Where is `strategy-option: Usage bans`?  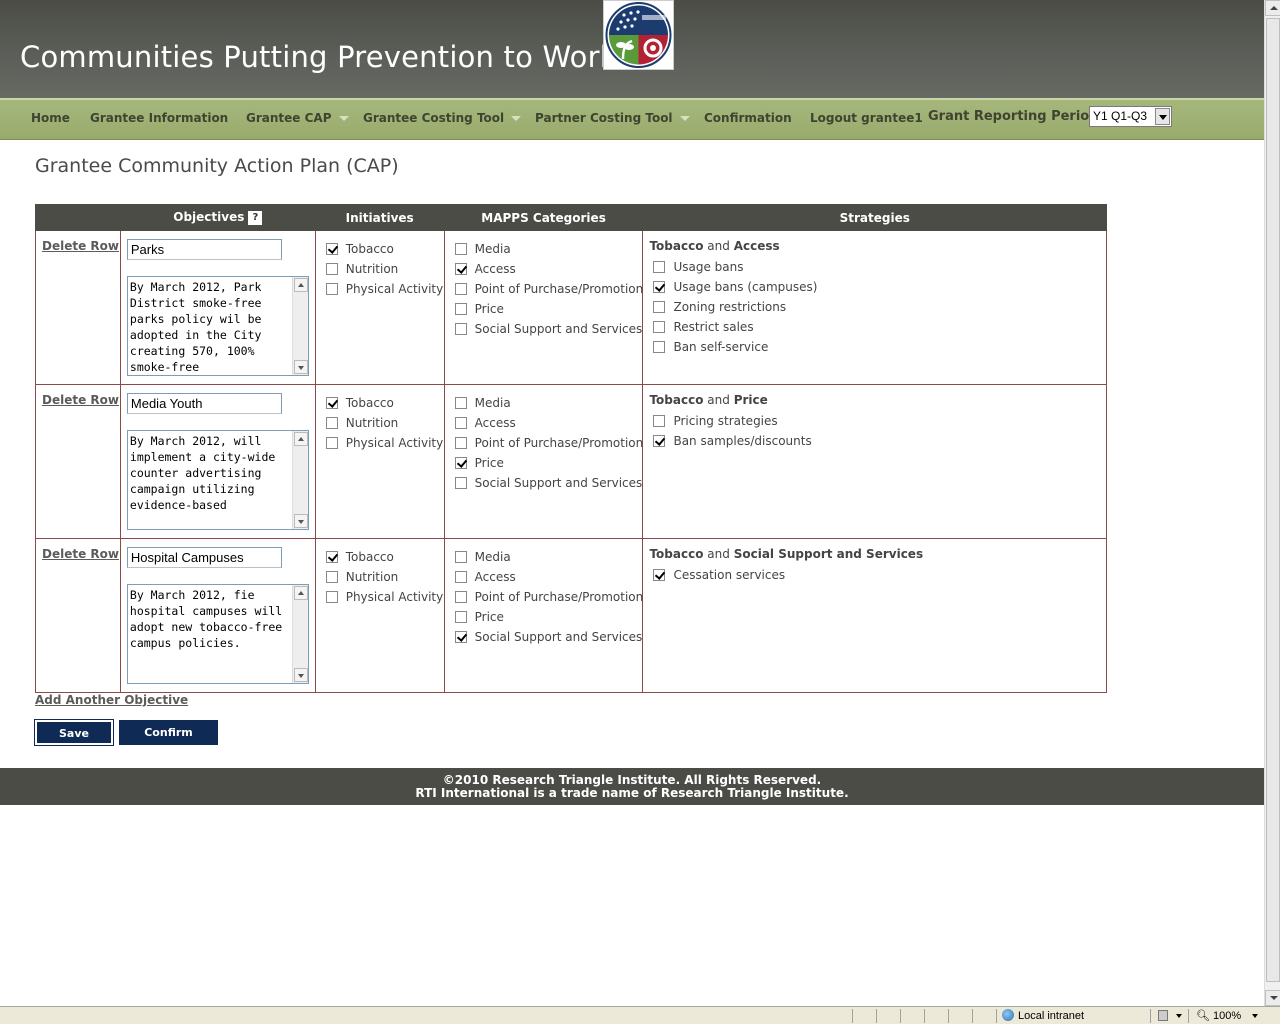 strategy-option: Usage bans is located at coordinates (735, 267).